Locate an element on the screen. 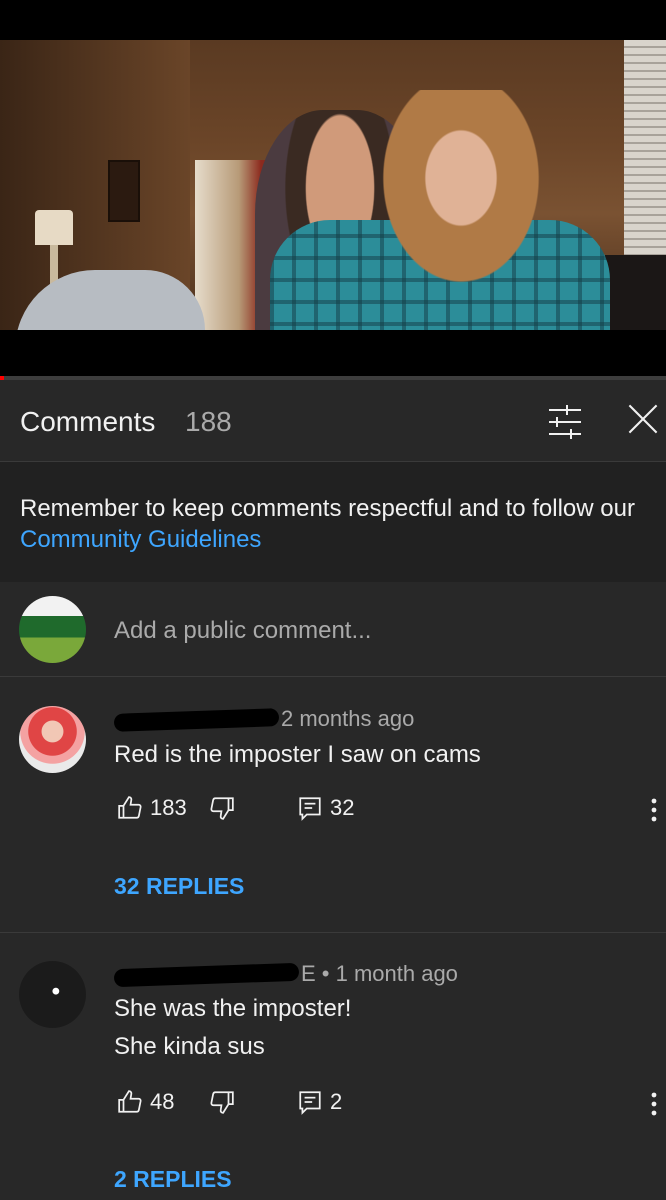 Image resolution: width=666 pixels, height=1200 pixels. like-button: 183 is located at coordinates (152, 808).